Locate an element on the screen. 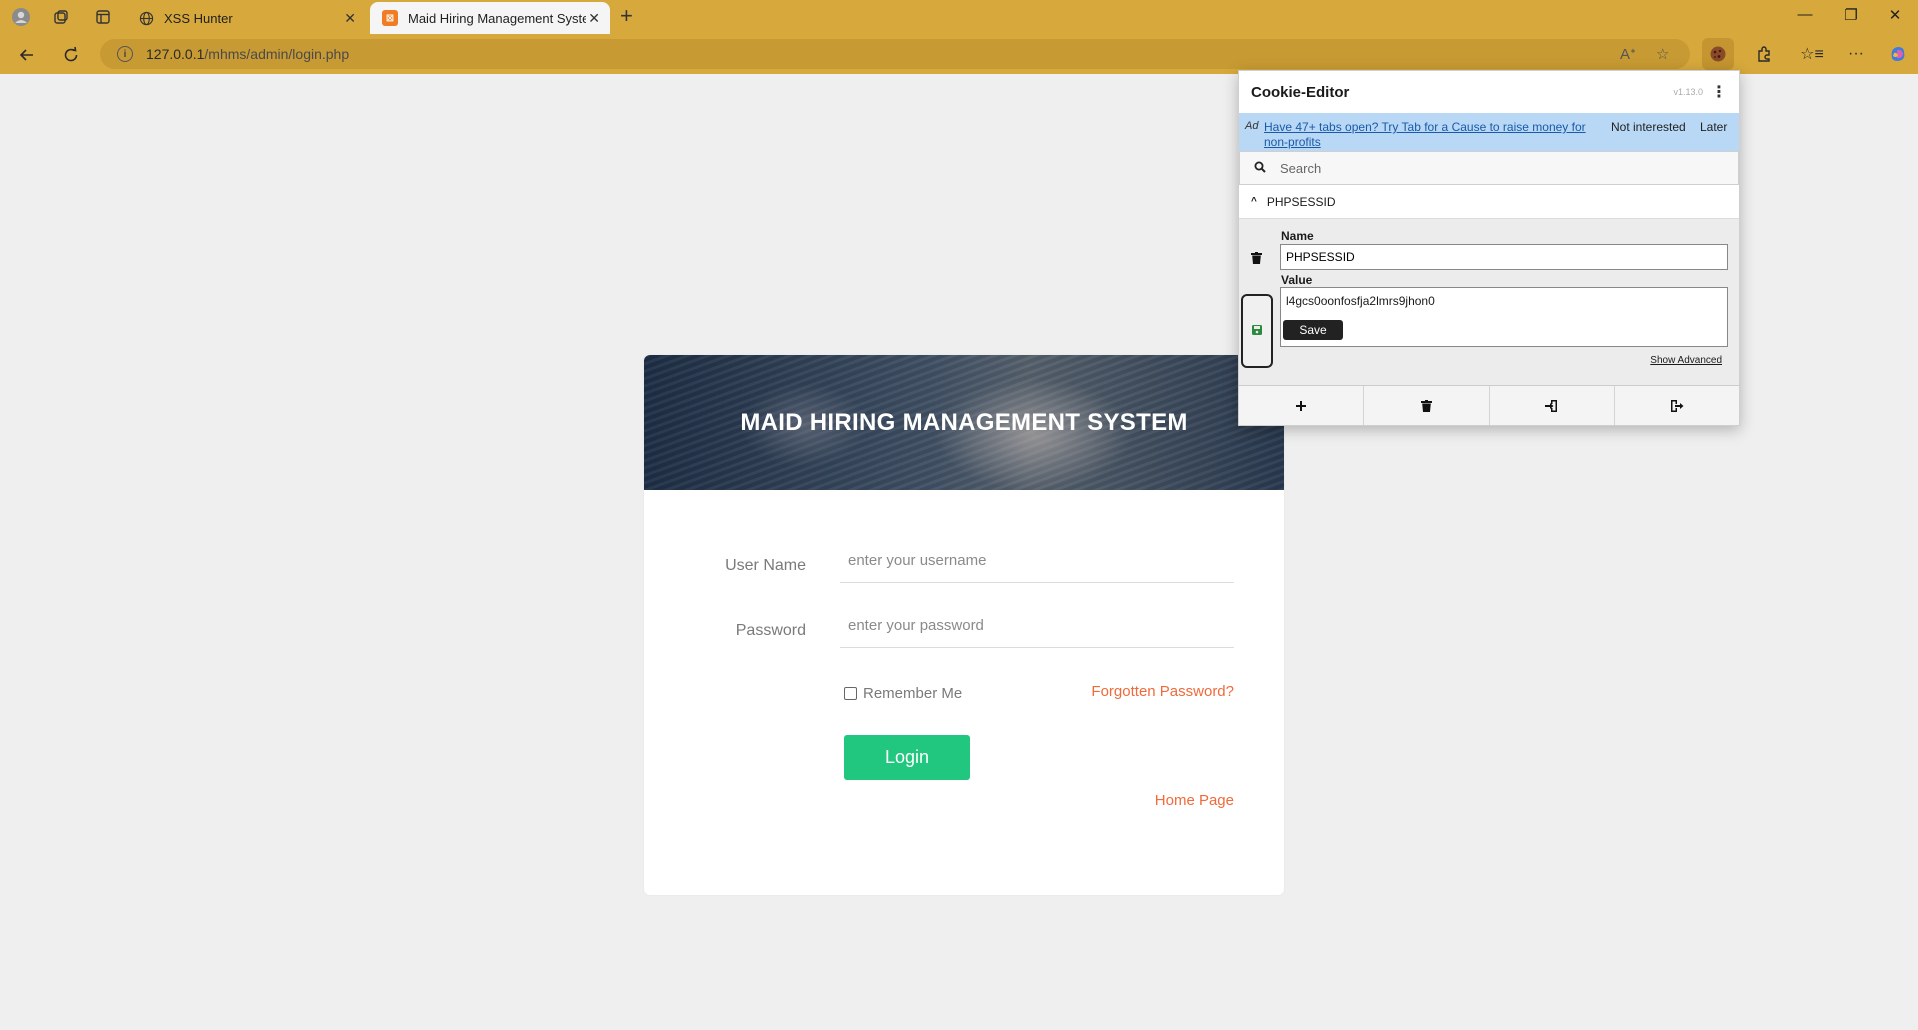  delete-all-icon is located at coordinates (1427, 405).